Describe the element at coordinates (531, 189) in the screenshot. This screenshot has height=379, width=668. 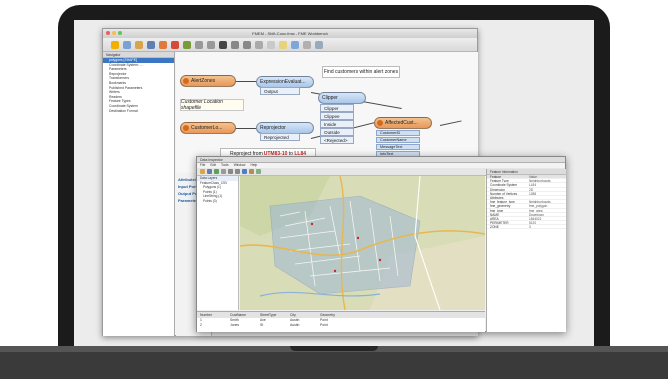
I see `property-value: 2D` at that location.